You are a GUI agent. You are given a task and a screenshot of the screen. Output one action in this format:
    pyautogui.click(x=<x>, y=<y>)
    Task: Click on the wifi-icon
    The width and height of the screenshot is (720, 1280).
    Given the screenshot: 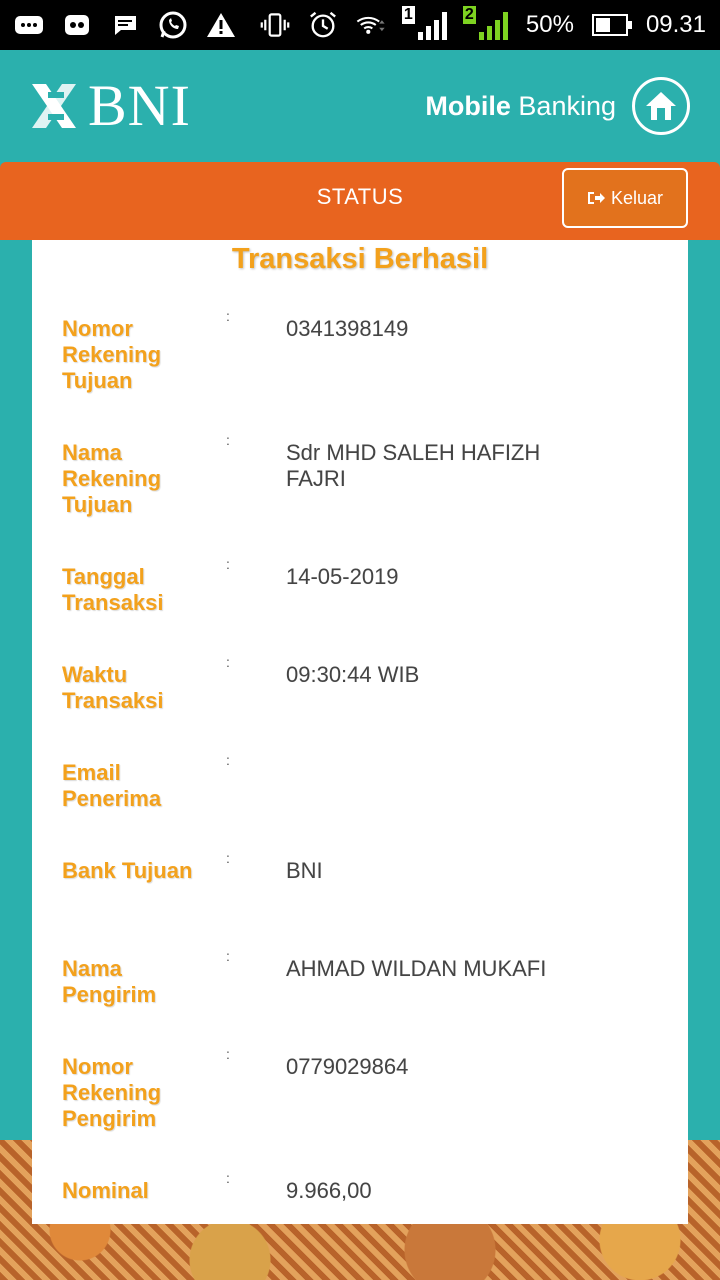 What is the action you would take?
    pyautogui.click(x=371, y=25)
    